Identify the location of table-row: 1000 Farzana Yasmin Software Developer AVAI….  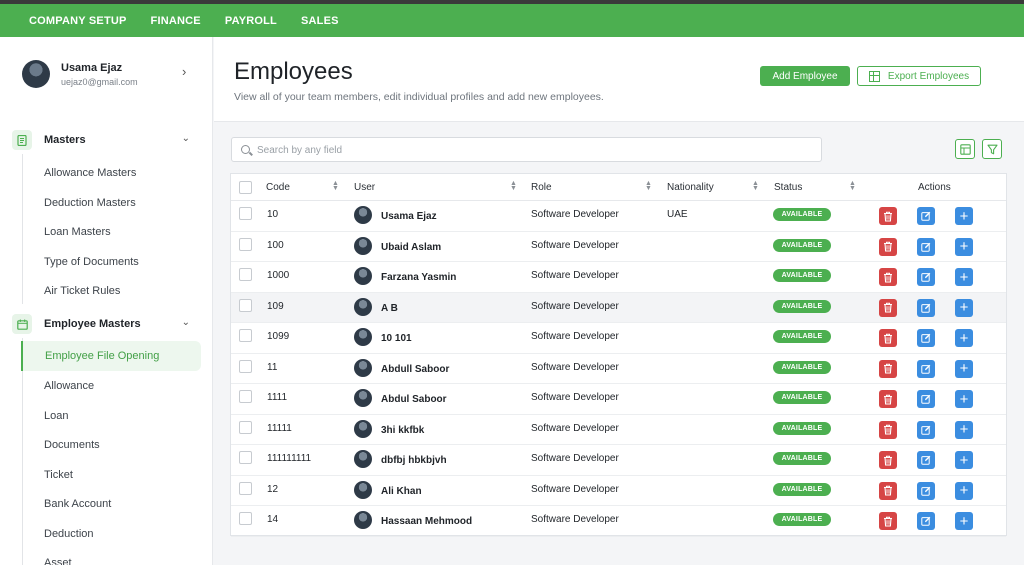
(618, 277).